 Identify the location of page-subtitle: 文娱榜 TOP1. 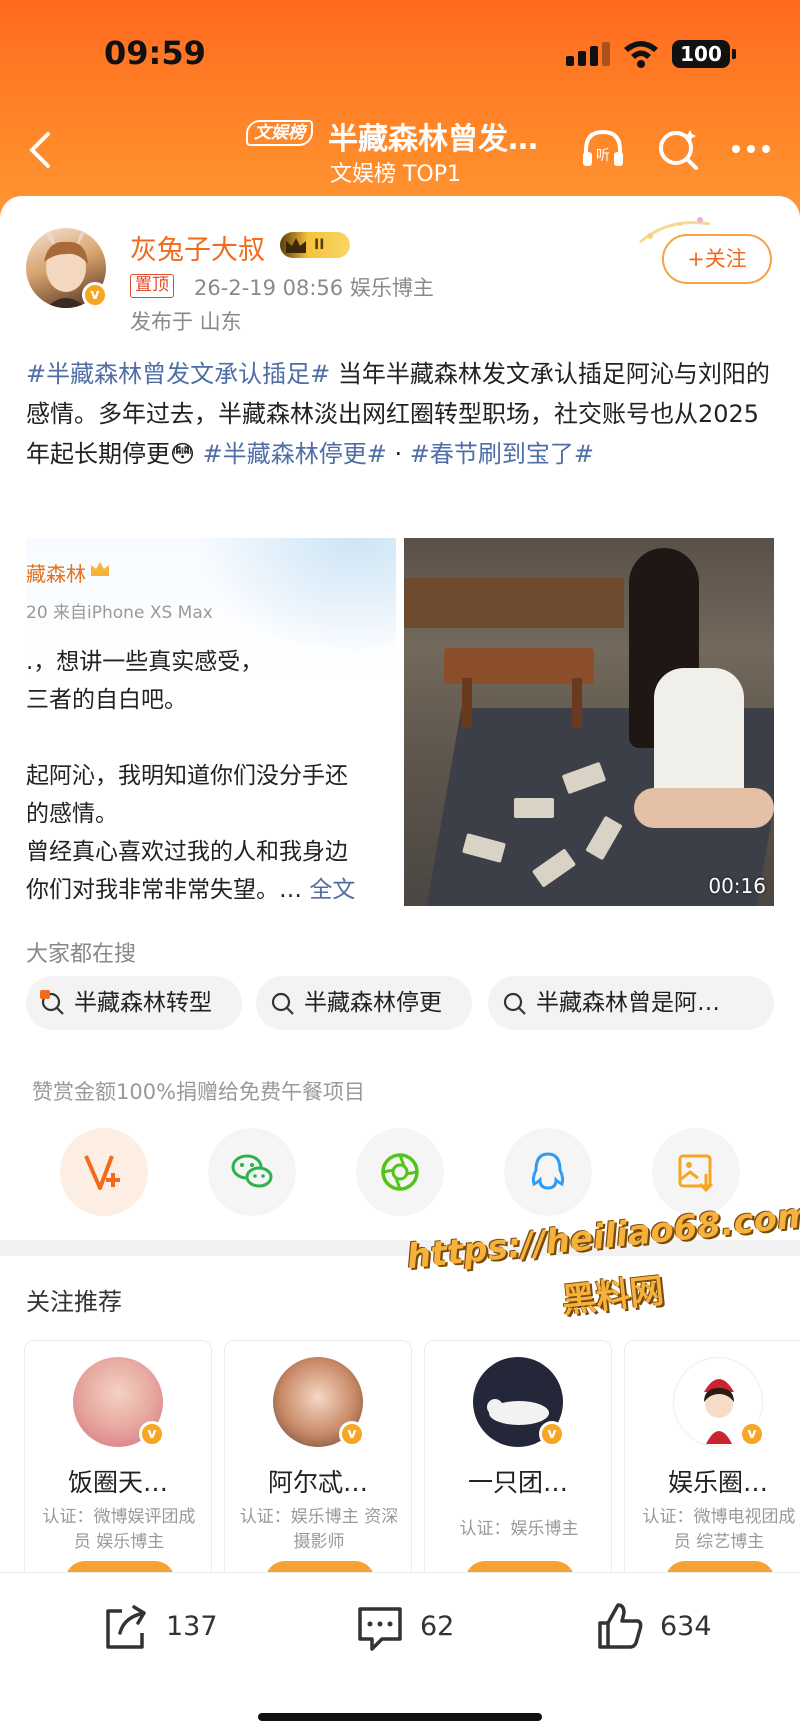
(395, 172).